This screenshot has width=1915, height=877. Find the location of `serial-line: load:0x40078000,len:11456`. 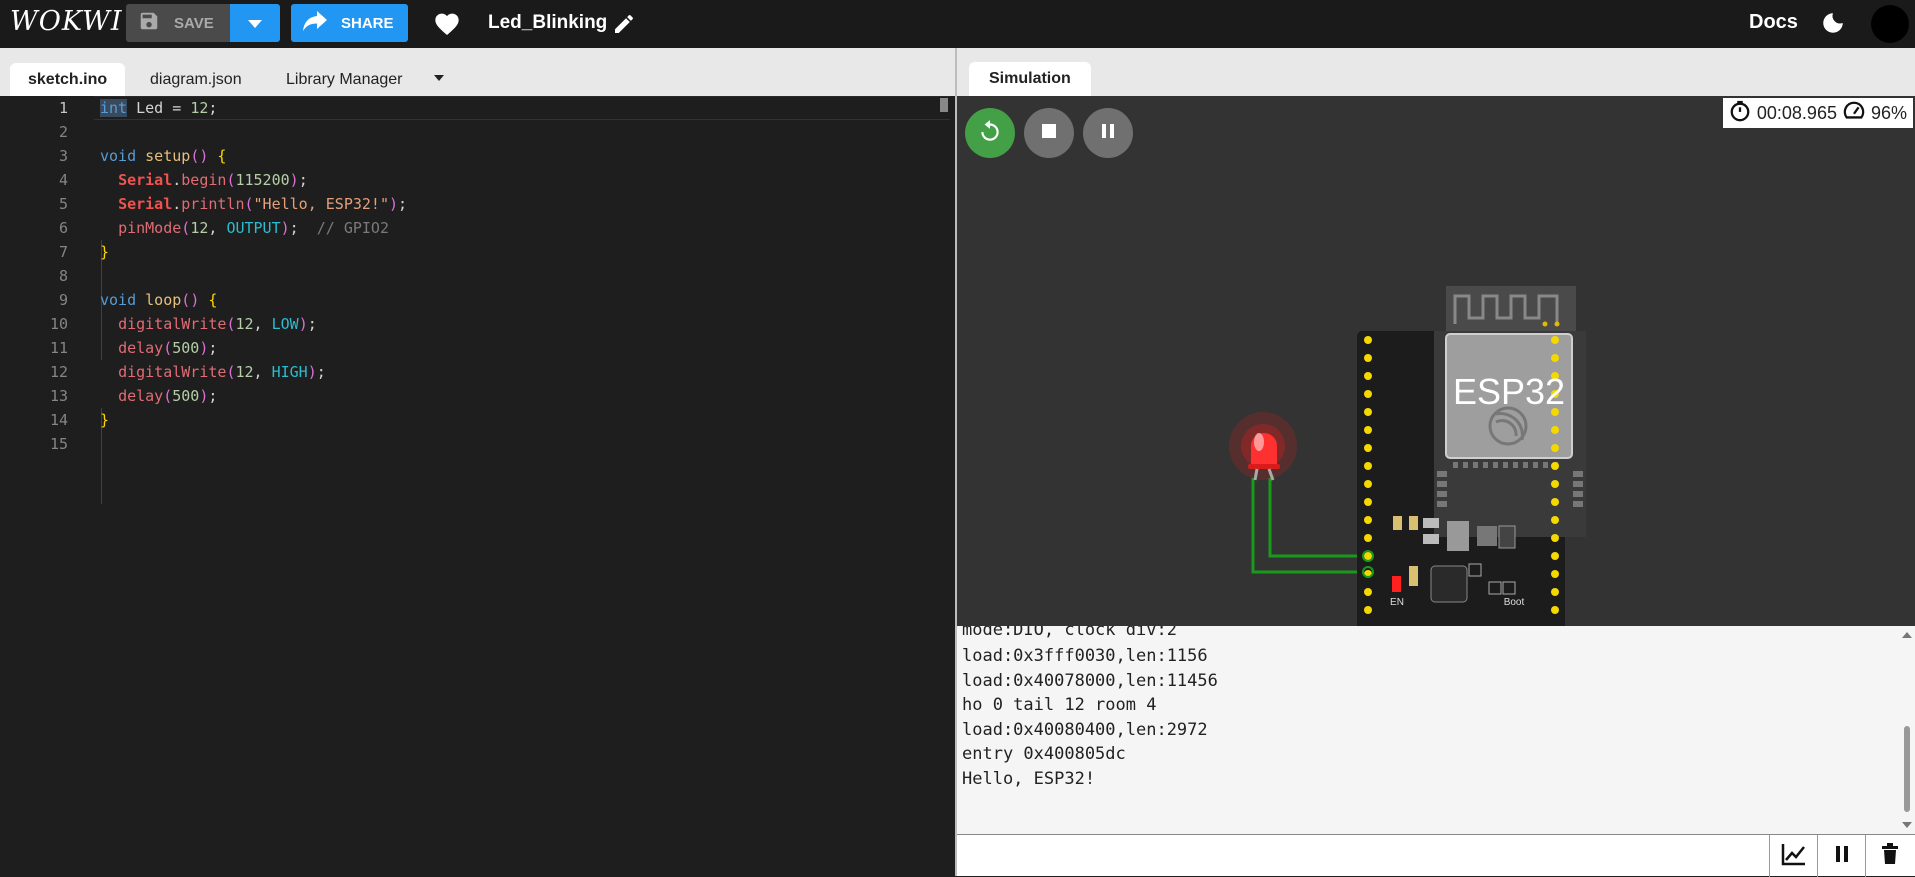

serial-line: load:0x40078000,len:11456 is located at coordinates (1090, 681).